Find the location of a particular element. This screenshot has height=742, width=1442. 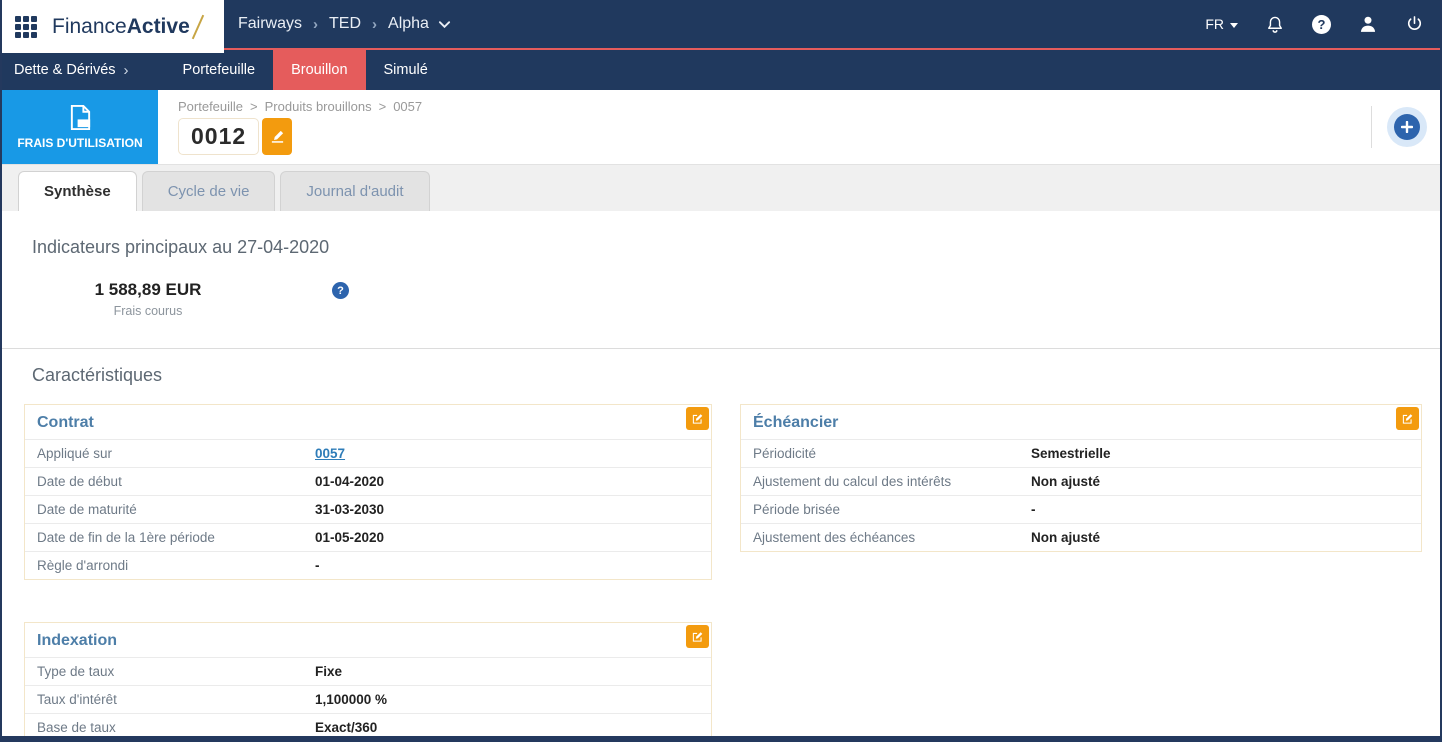

header-right is located at coordinates (1405, 127).